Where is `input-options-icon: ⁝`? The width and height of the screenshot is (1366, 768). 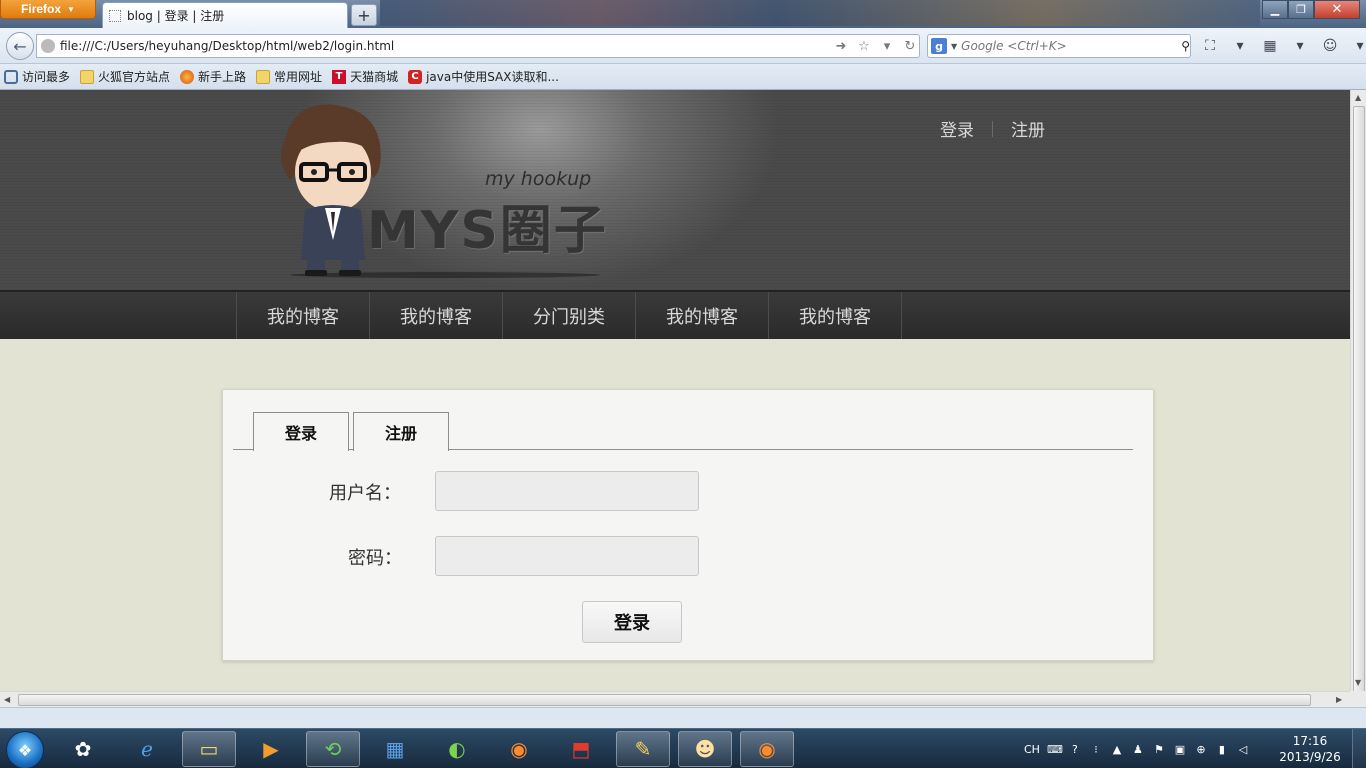 input-options-icon: ⁝ is located at coordinates (1096, 749).